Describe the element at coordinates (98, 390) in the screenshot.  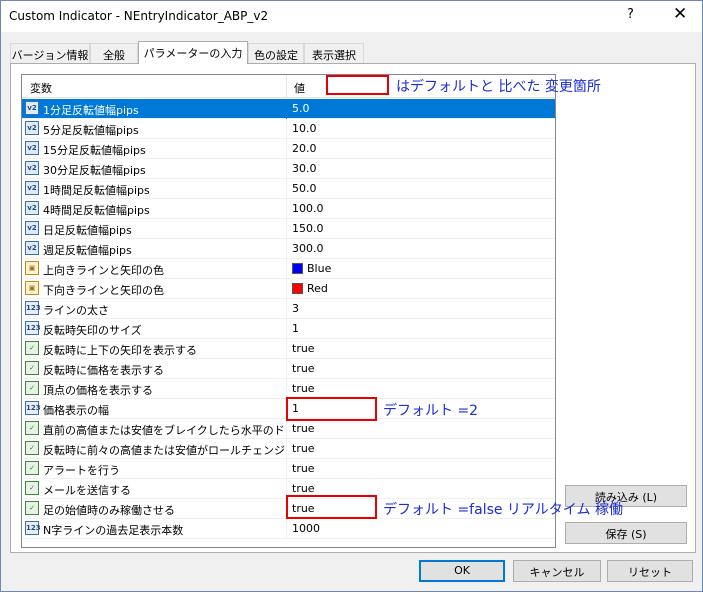
I see `variable-name: 頂点の価格を表示する` at that location.